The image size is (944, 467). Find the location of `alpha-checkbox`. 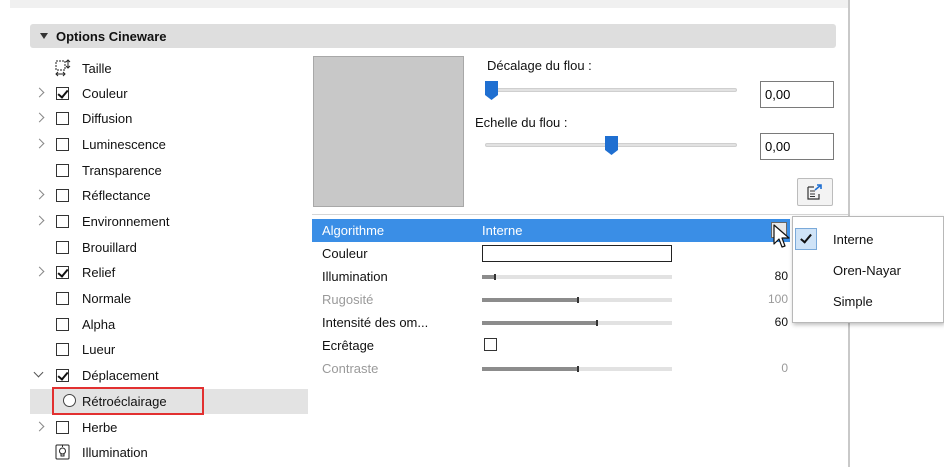

alpha-checkbox is located at coordinates (62, 324).